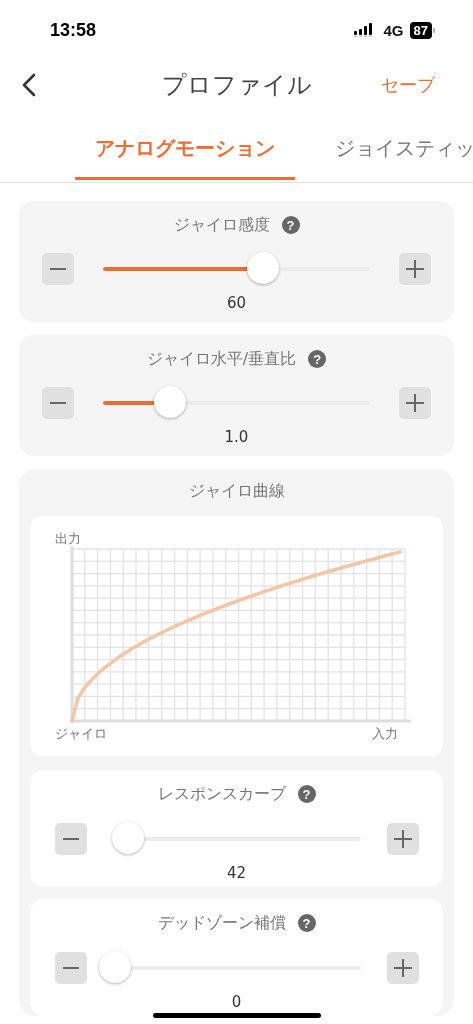 The height and width of the screenshot is (1024, 473). Describe the element at coordinates (221, 923) in the screenshot. I see `setting-label: デッドゾーン補償` at that location.